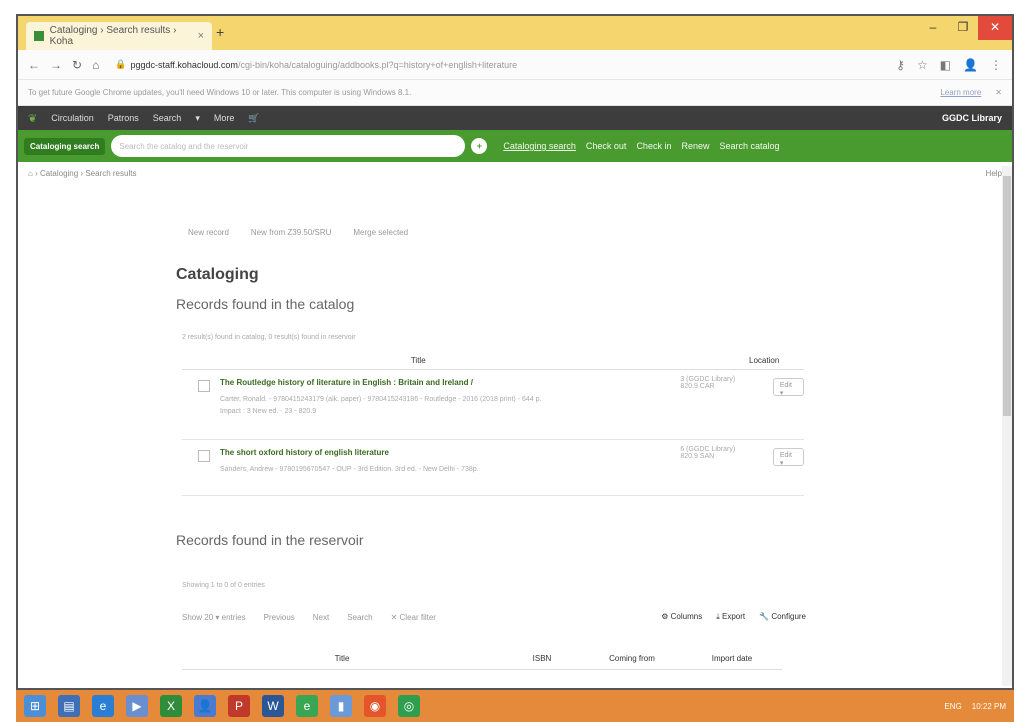 This screenshot has width=1024, height=722. What do you see at coordinates (223, 585) in the screenshot?
I see `reservoir-info: Showing 1 to 0 of 0 entries` at bounding box center [223, 585].